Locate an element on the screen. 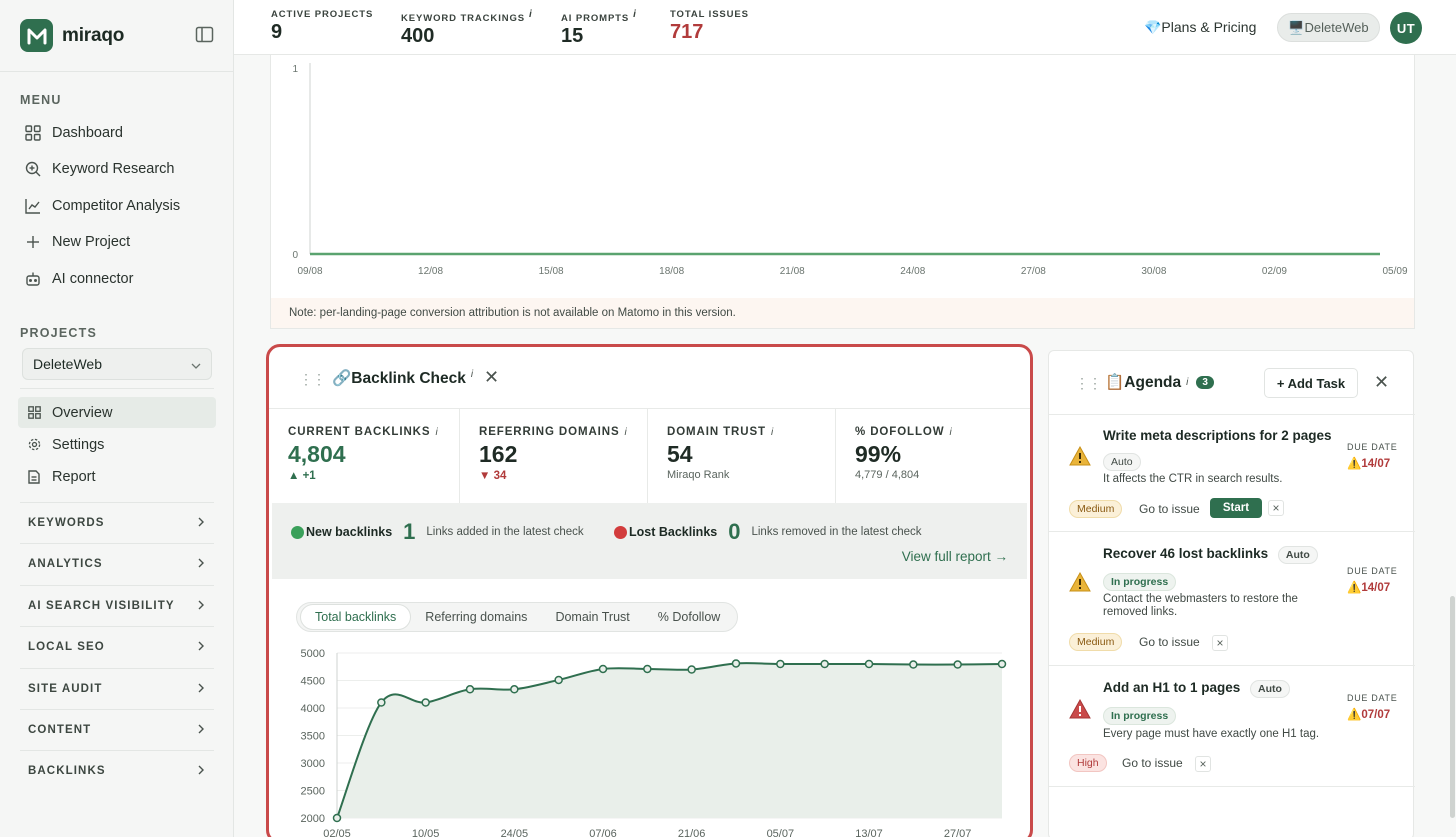  stat-label: ACTIVE PROJECTS is located at coordinates (322, 14).